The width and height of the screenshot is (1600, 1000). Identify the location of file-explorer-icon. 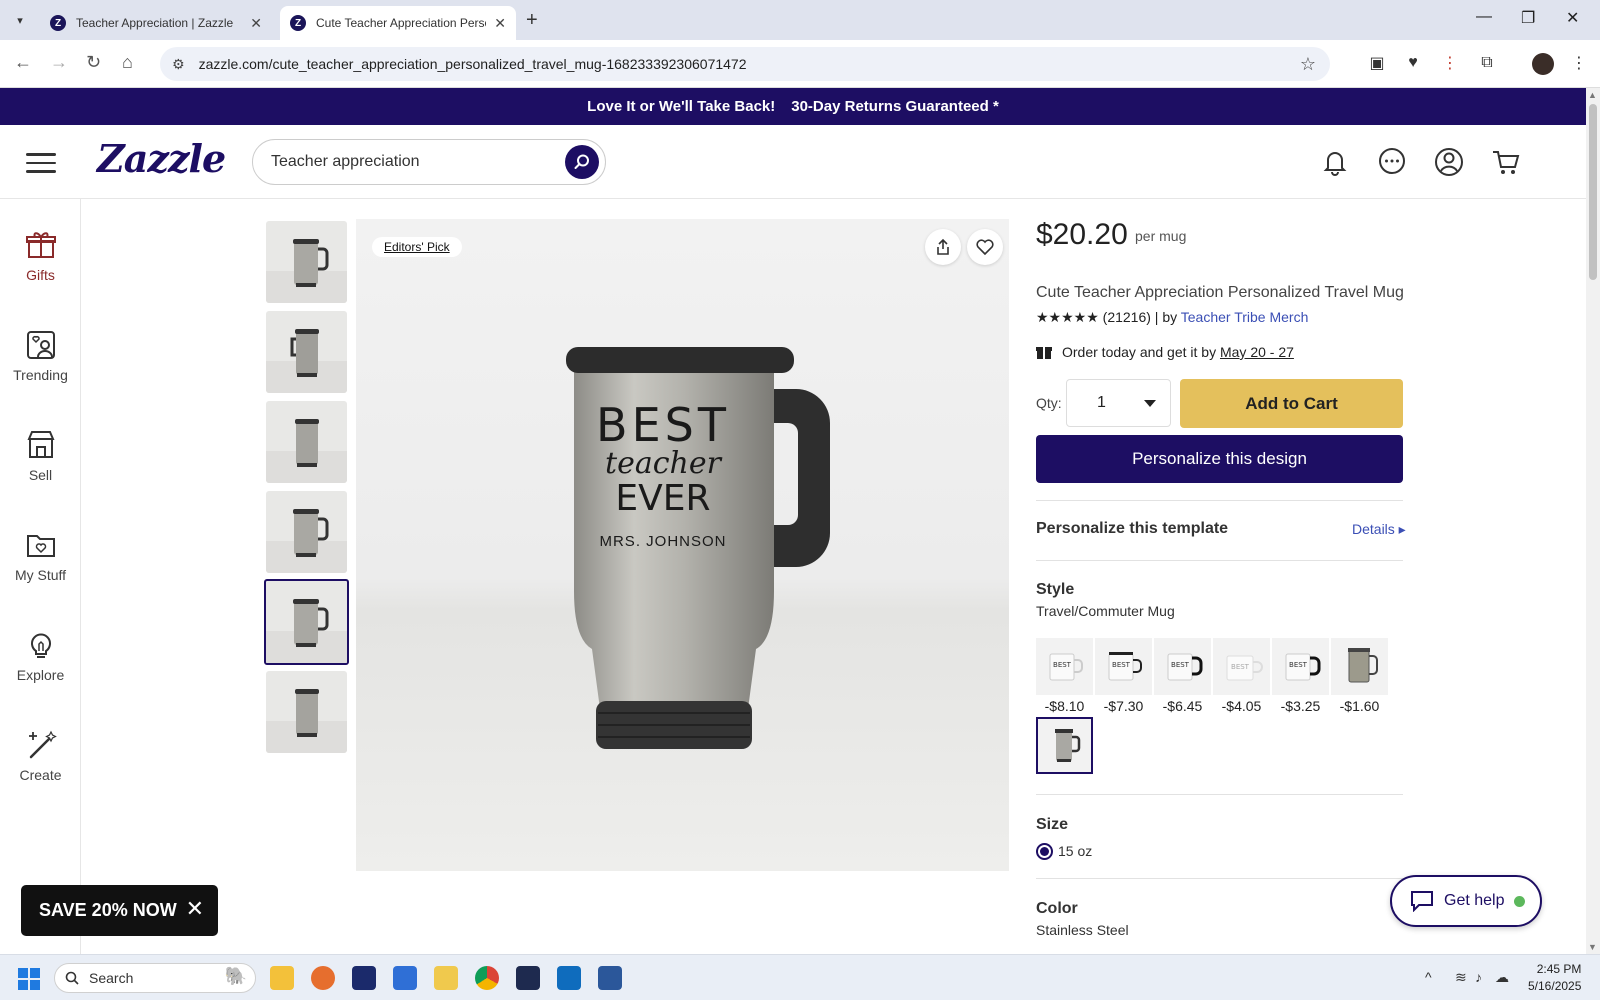
(282, 978).